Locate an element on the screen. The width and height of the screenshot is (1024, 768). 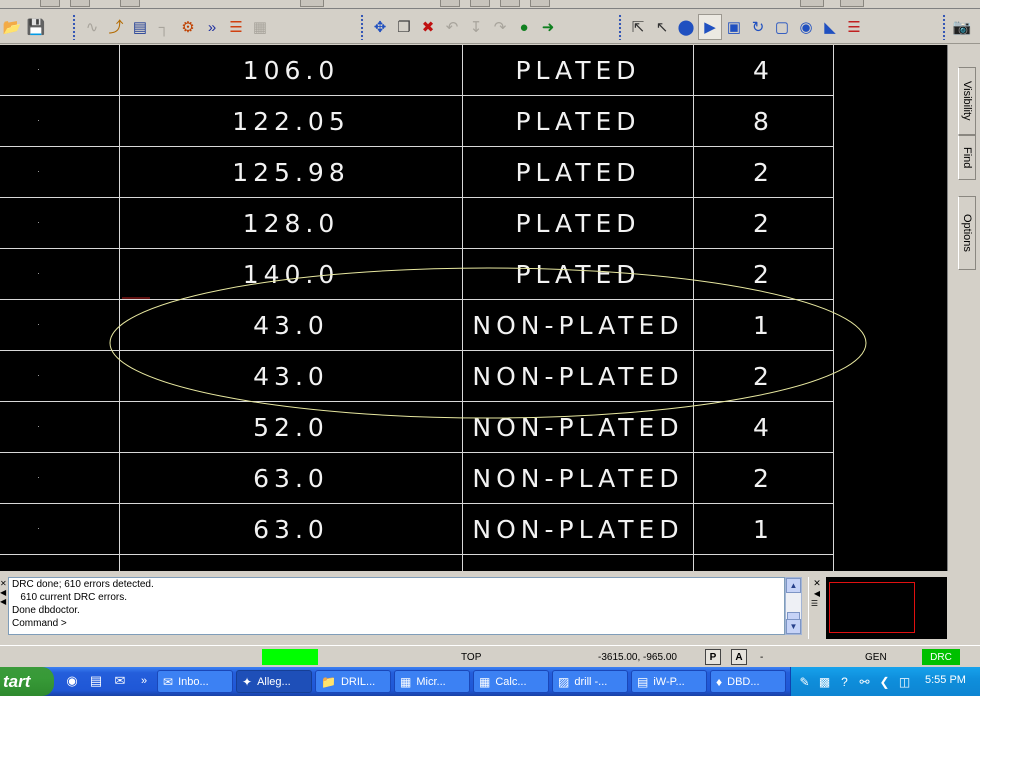
folder-icon: 📁 is located at coordinates (328, 681).